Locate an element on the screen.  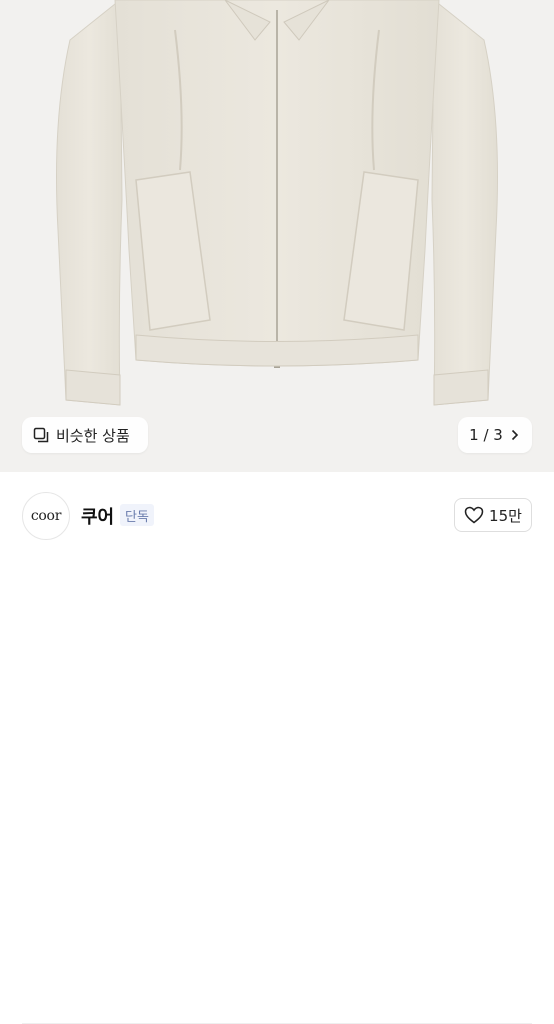
similar-items-label: 비슷한 상품 is located at coordinates (93, 435).